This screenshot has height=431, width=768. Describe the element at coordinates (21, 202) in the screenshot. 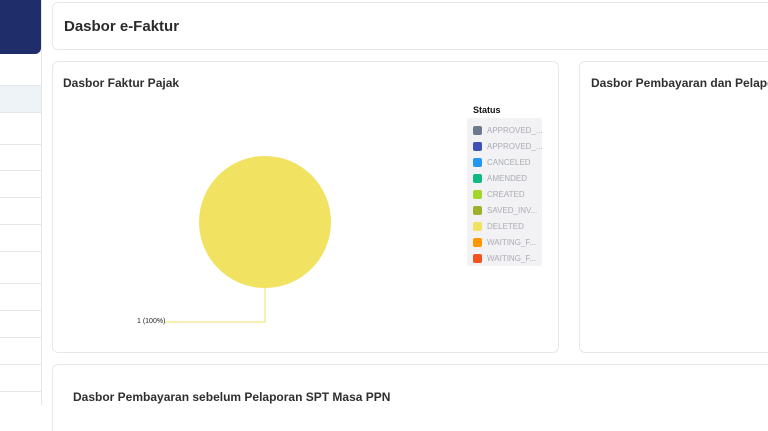

I see `sidebar` at that location.